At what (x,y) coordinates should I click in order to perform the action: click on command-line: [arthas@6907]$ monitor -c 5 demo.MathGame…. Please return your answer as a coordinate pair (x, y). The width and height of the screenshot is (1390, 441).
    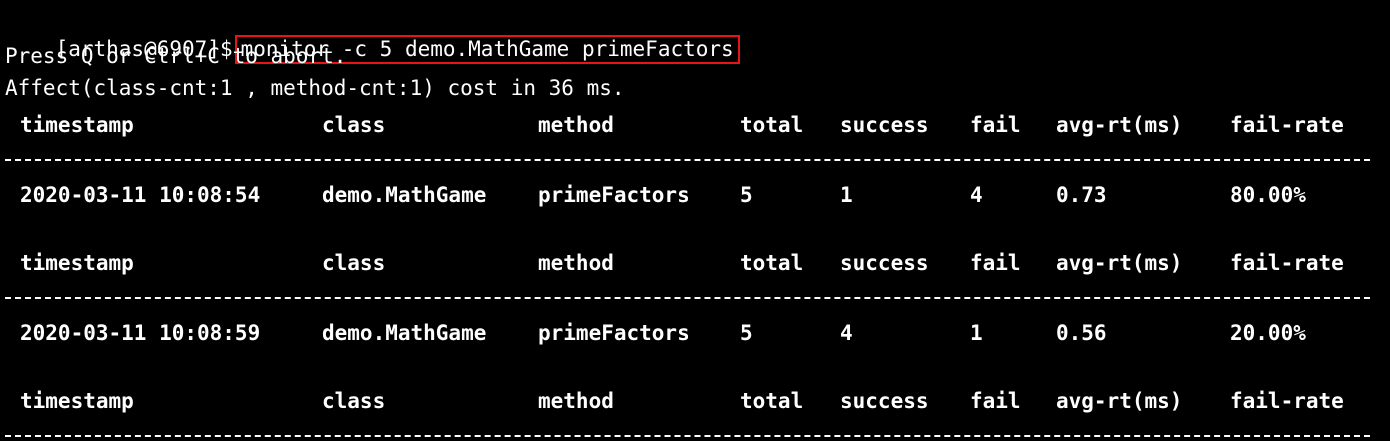
    Looking at the image, I should click on (372, 35).